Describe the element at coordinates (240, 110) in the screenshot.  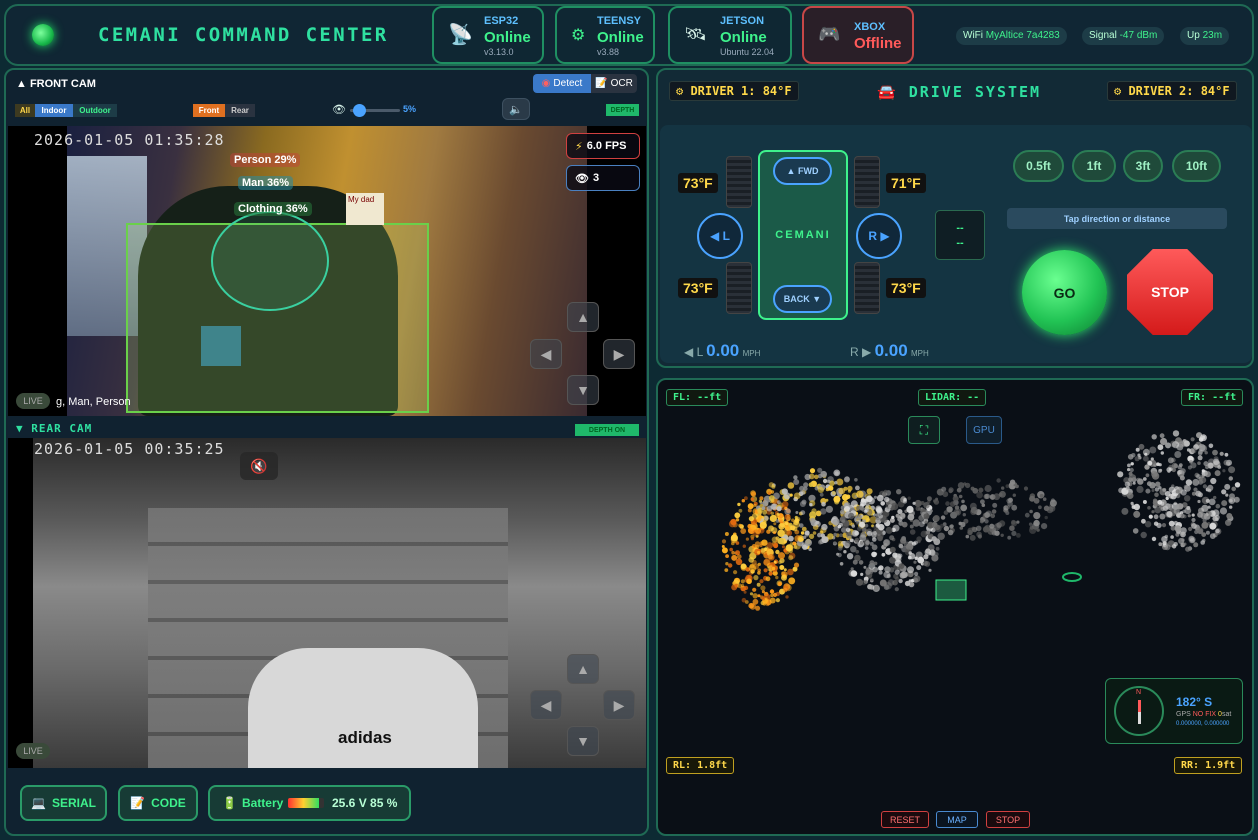
I see `cam-select-rear: Rear` at that location.